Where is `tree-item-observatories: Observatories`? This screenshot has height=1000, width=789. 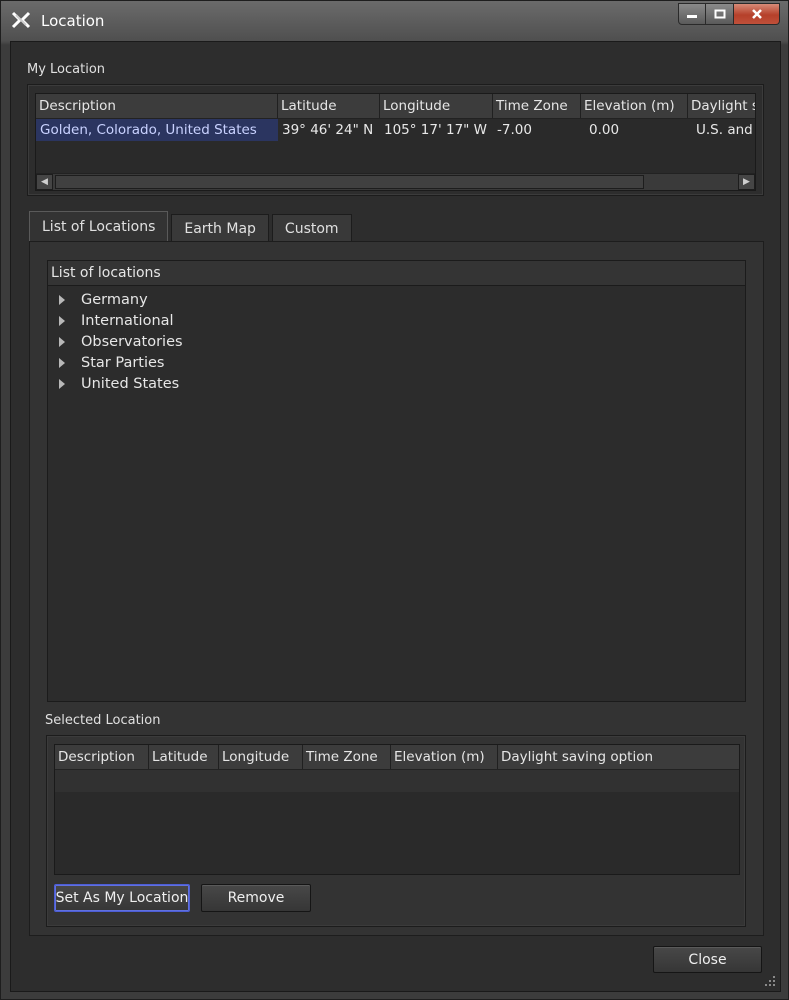 tree-item-observatories: Observatories is located at coordinates (396, 342).